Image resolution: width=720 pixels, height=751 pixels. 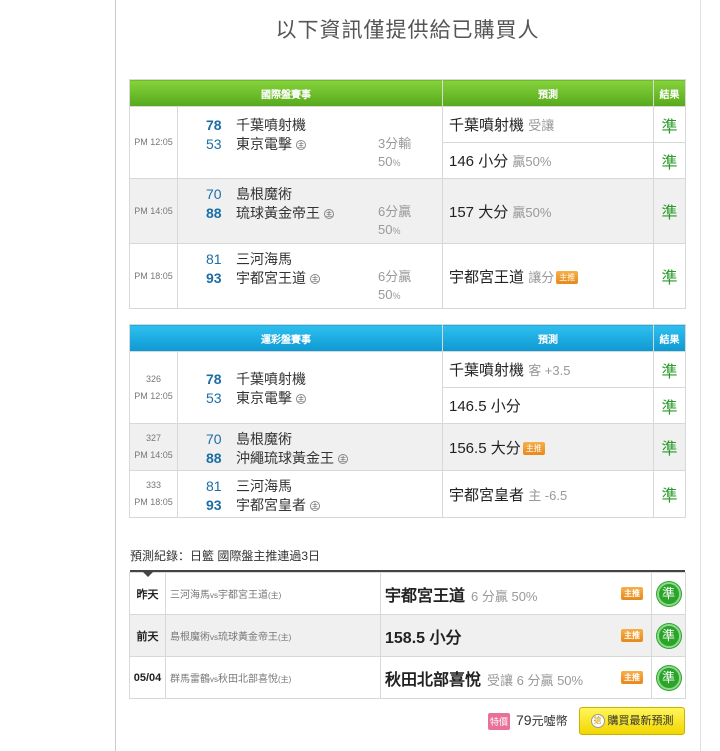 What do you see at coordinates (153, 378) in the screenshot?
I see `game-number: 326` at bounding box center [153, 378].